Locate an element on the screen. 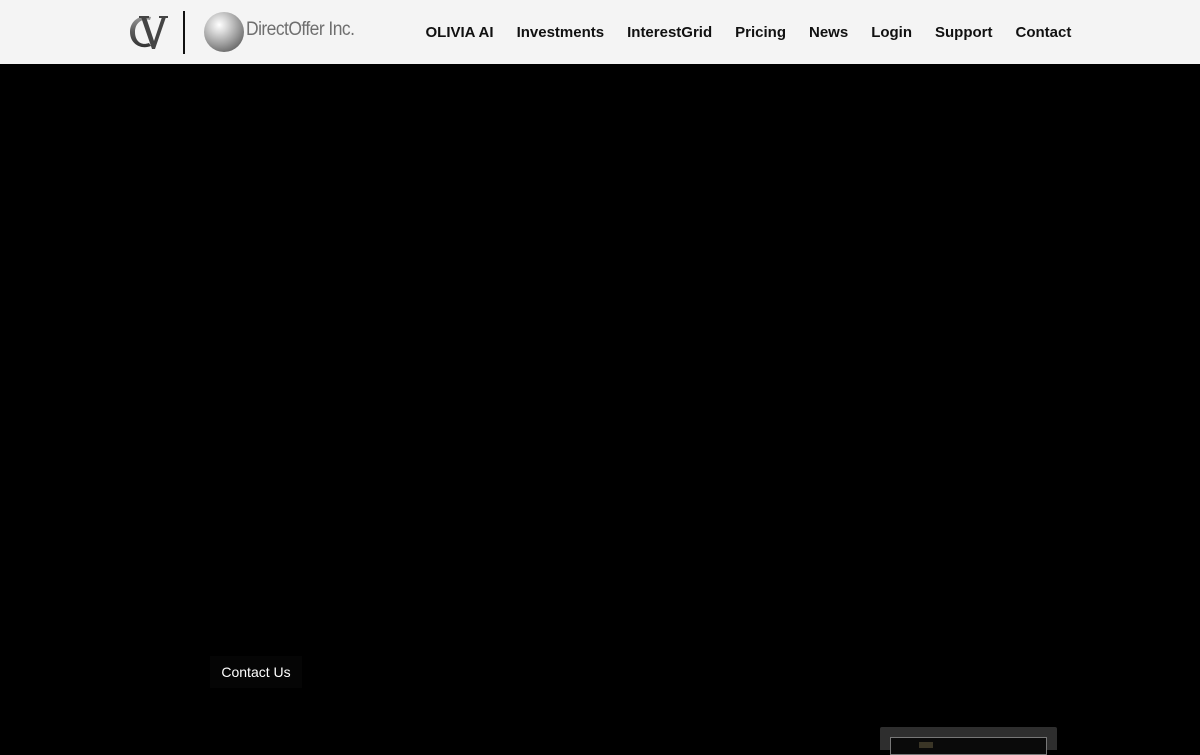 This screenshot has height=755, width=1200. directoffer-logo: DirectOffer Inc. is located at coordinates (284, 32).